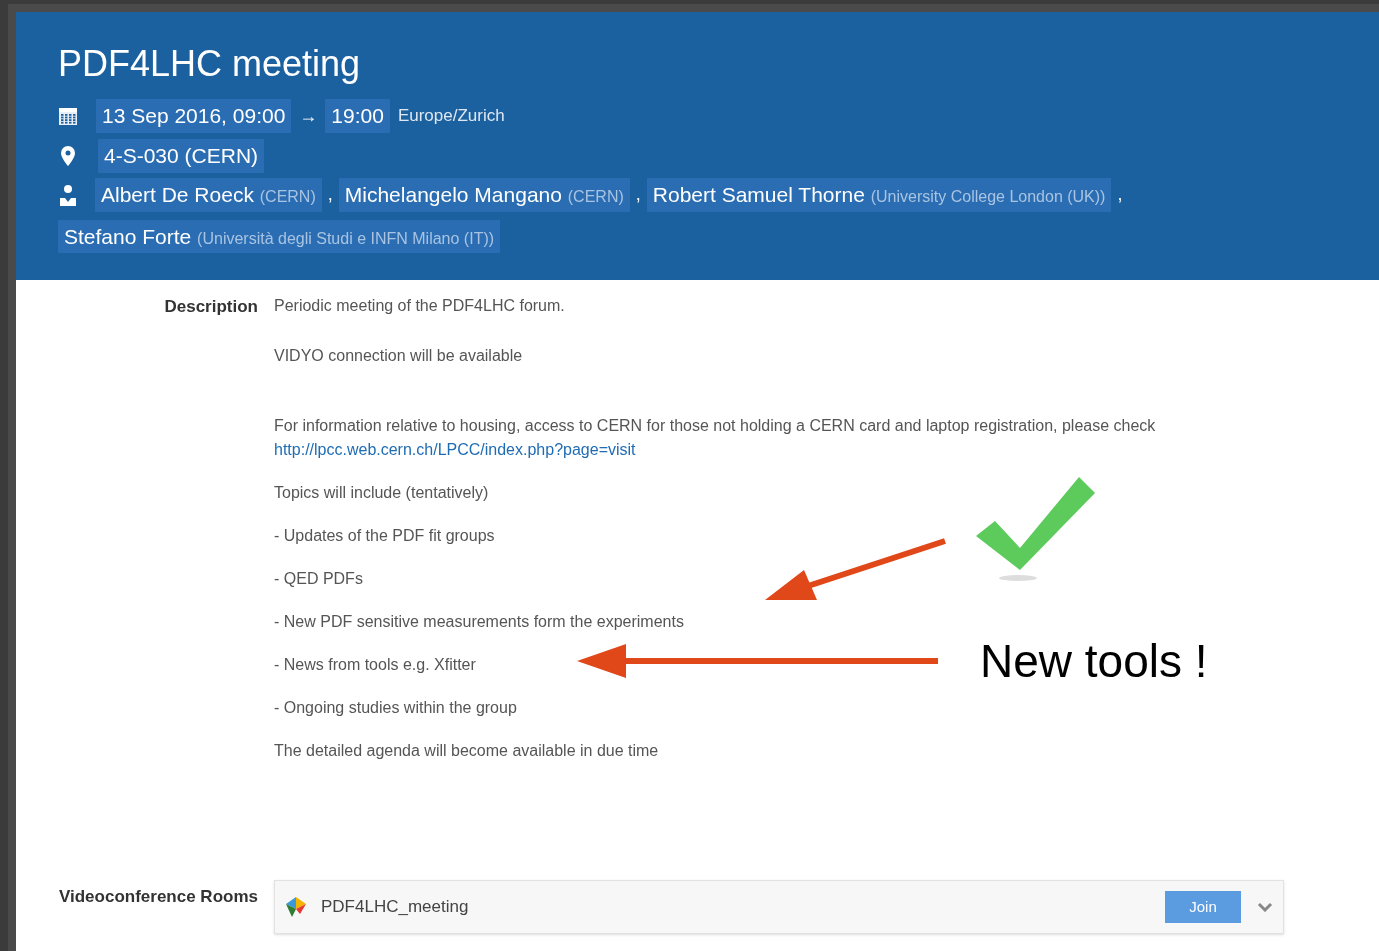 The height and width of the screenshot is (951, 1379). Describe the element at coordinates (194, 116) in the screenshot. I see `start-date: 13 Sep 2016, 09:00` at that location.